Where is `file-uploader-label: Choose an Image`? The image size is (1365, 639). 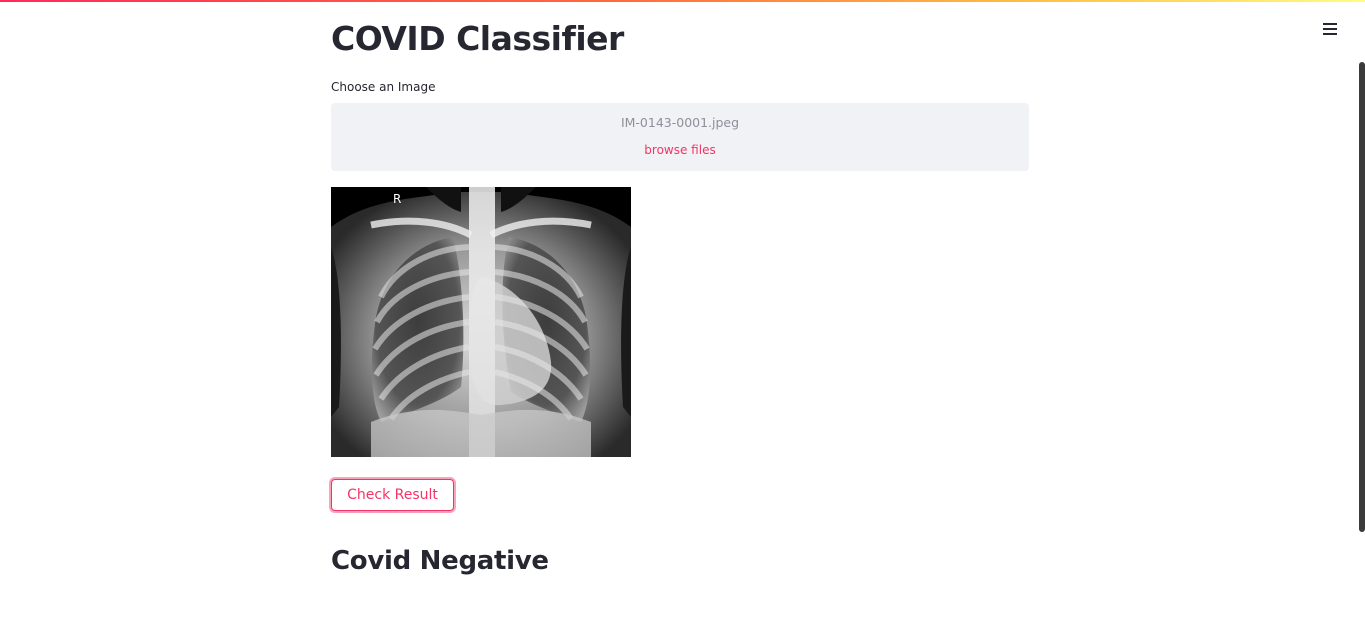 file-uploader-label: Choose an Image is located at coordinates (383, 87).